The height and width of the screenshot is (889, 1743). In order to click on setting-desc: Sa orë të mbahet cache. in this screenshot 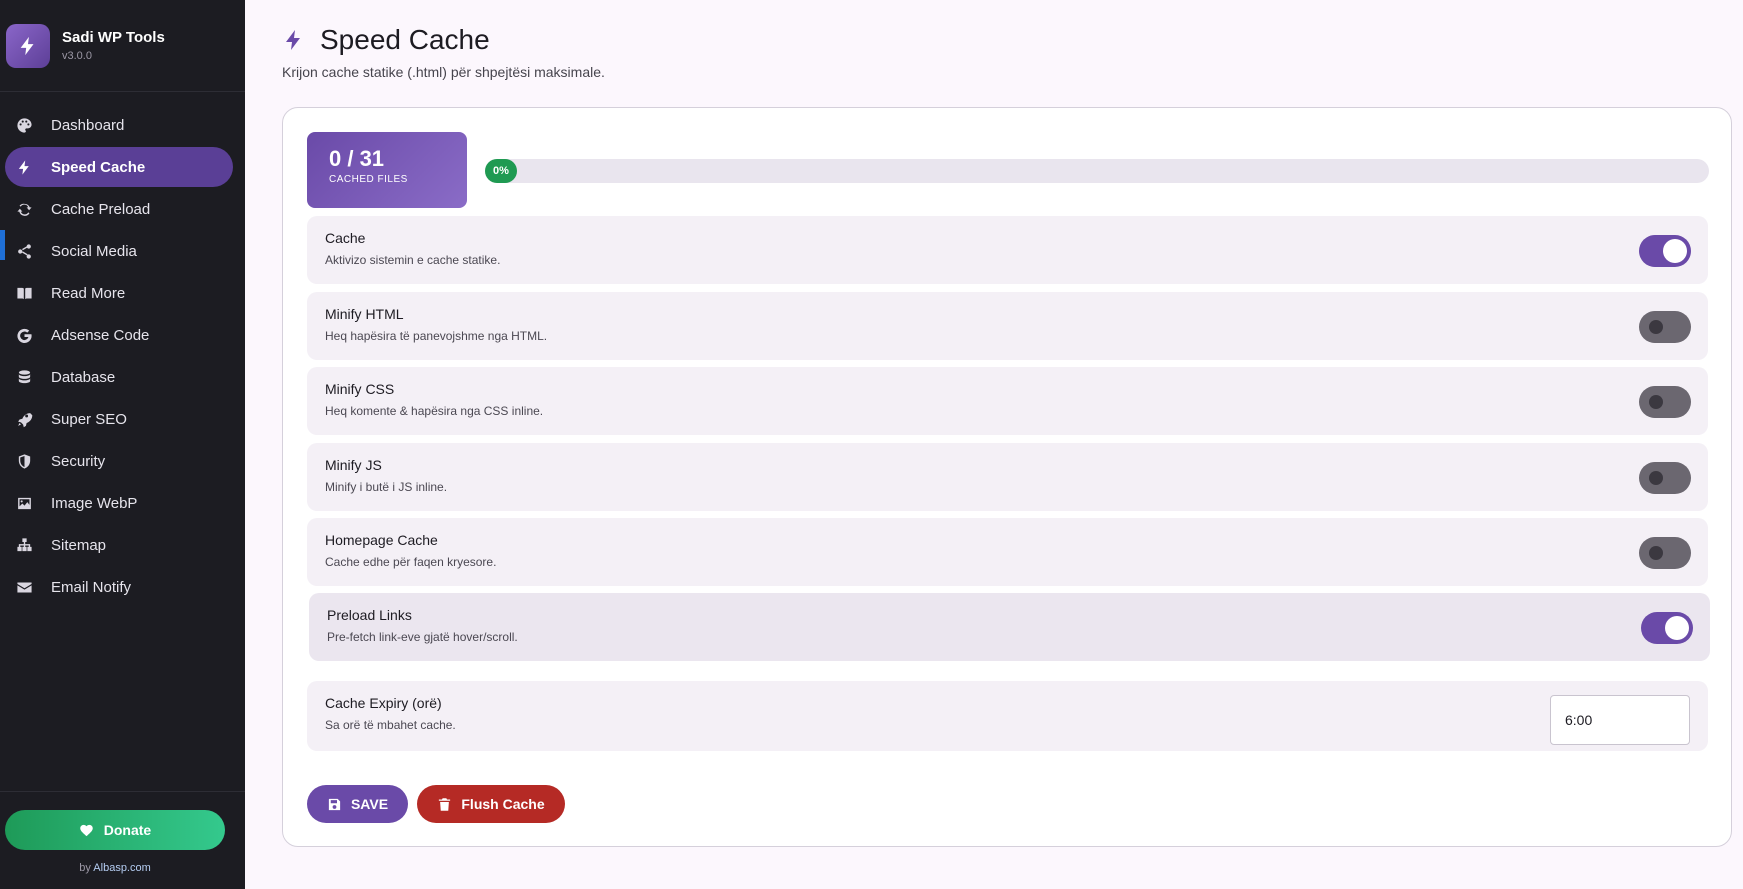, I will do `click(390, 725)`.